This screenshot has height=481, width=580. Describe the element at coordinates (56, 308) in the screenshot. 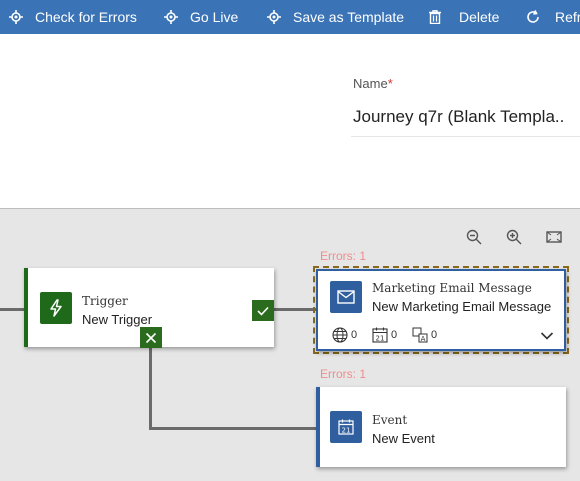

I see `lightning-icon` at that location.